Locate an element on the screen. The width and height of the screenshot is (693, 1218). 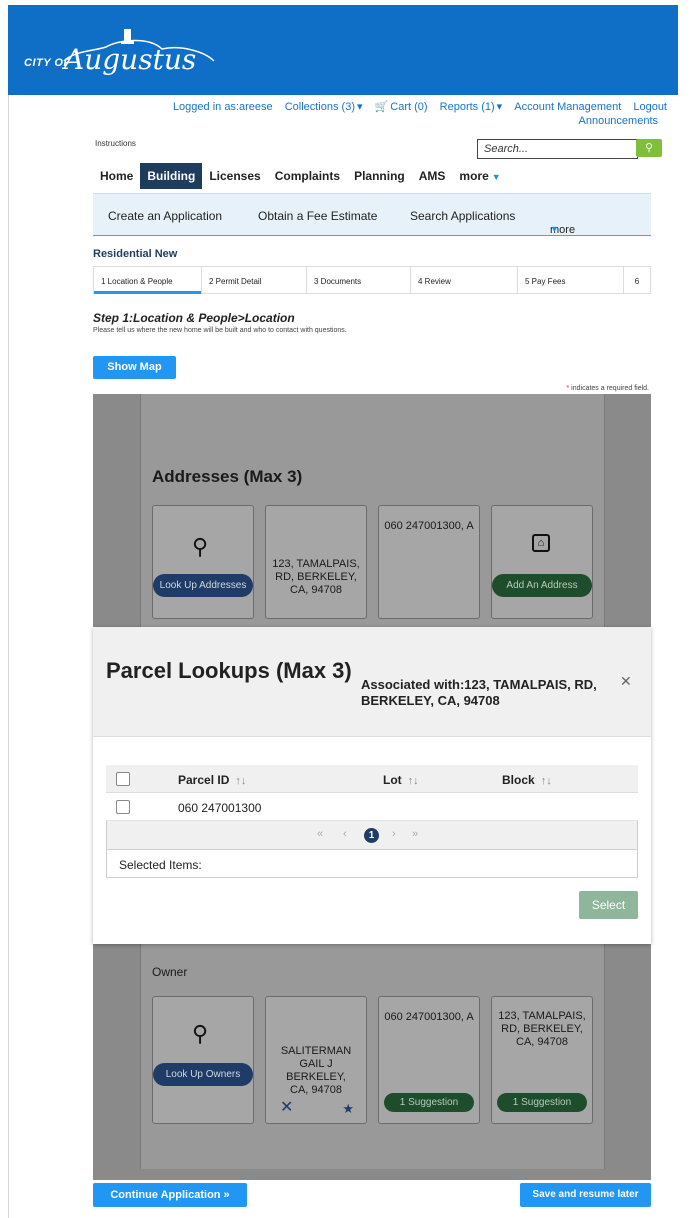
star-icon: ★ is located at coordinates (348, 1109).